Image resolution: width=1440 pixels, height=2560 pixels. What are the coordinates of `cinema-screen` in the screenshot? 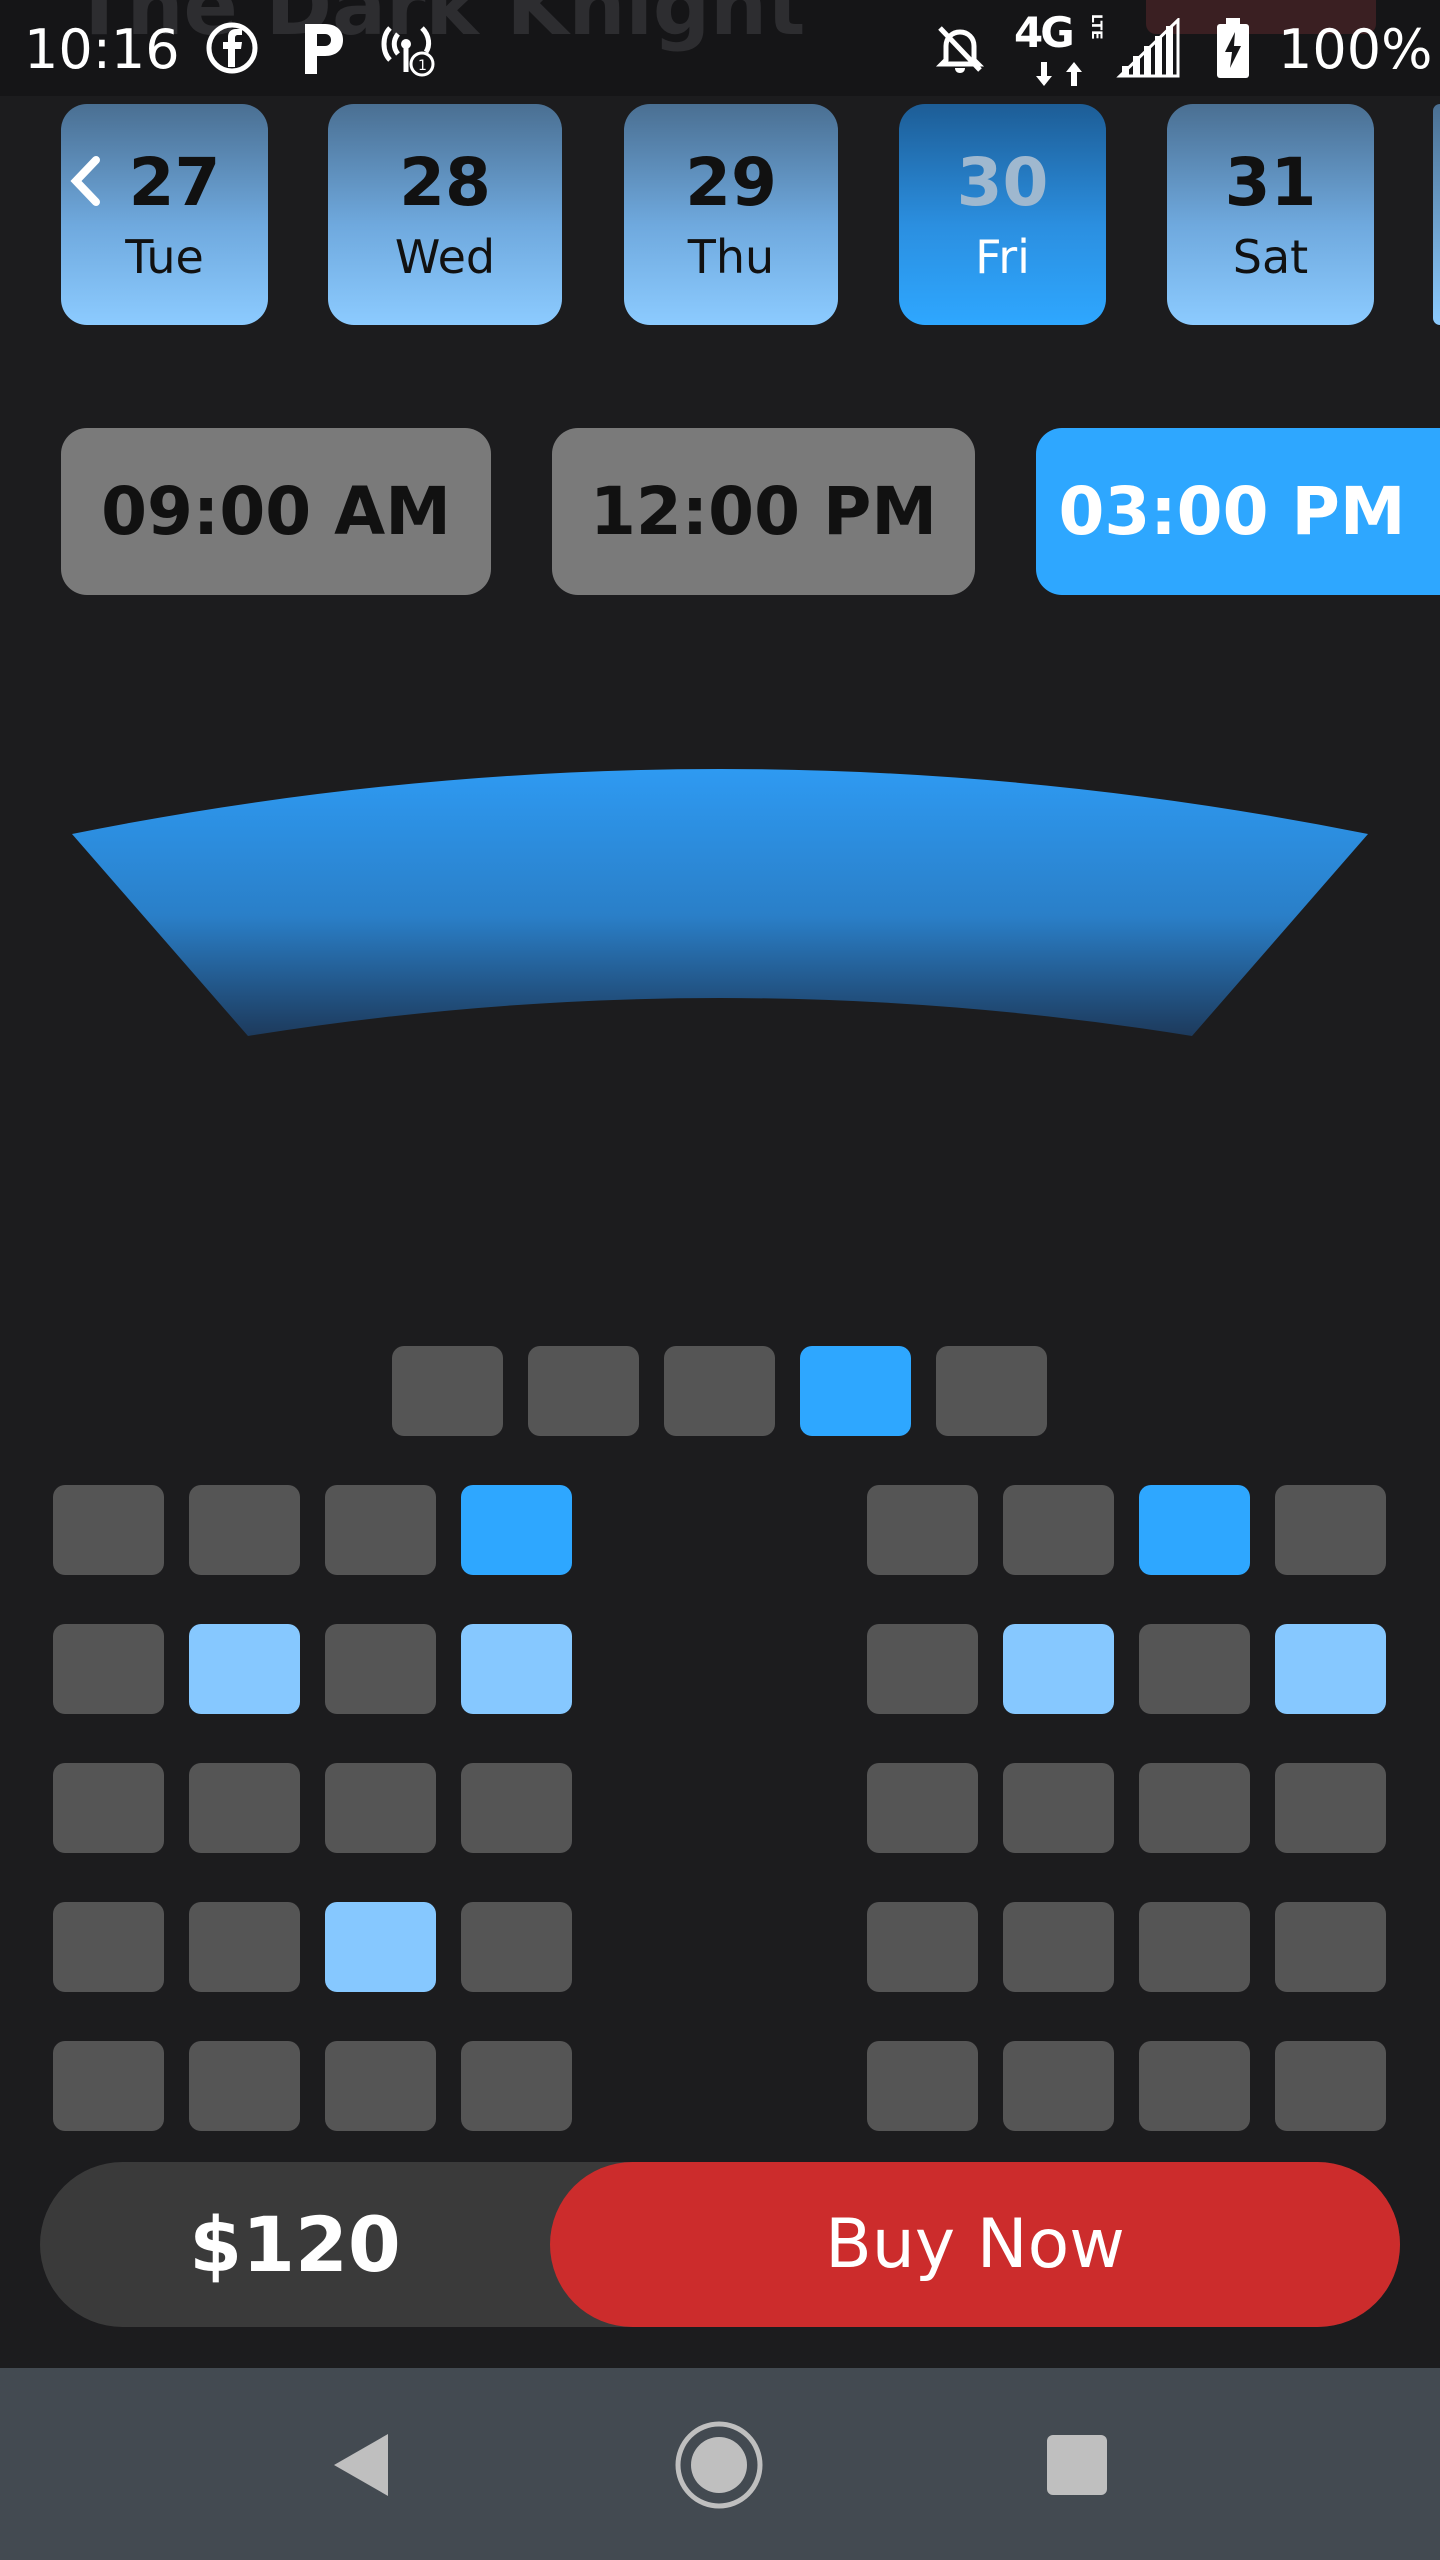 It's located at (720, 902).